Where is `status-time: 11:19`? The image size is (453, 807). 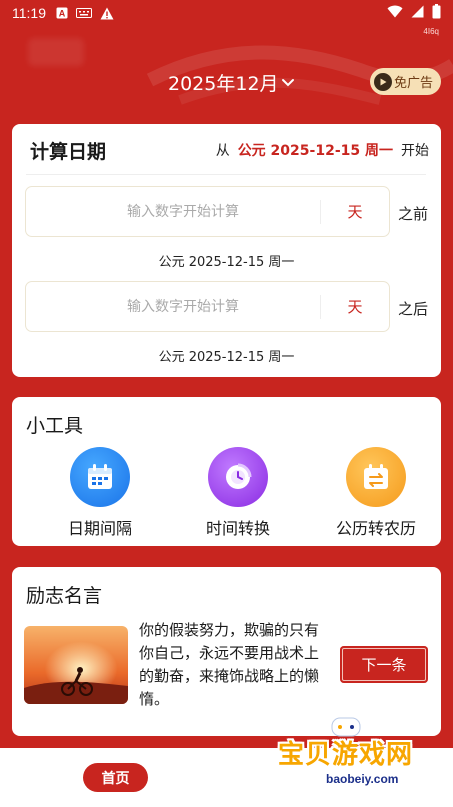
status-time: 11:19 is located at coordinates (29, 13).